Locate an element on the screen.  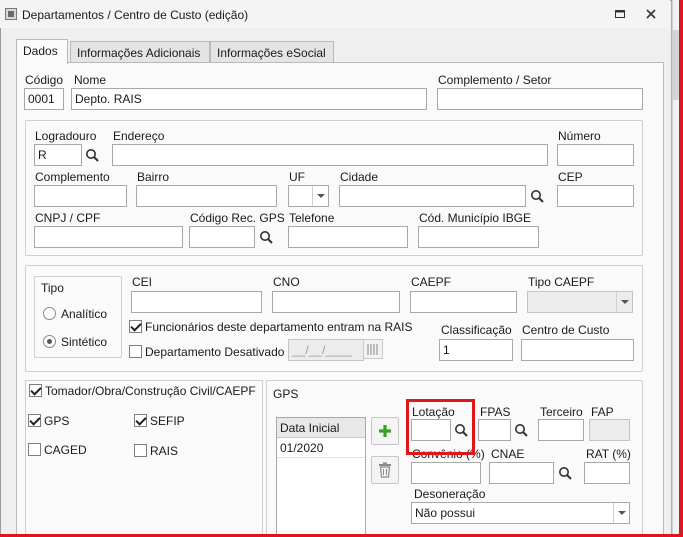
nome-input: Depto. RAIS is located at coordinates (249, 99).